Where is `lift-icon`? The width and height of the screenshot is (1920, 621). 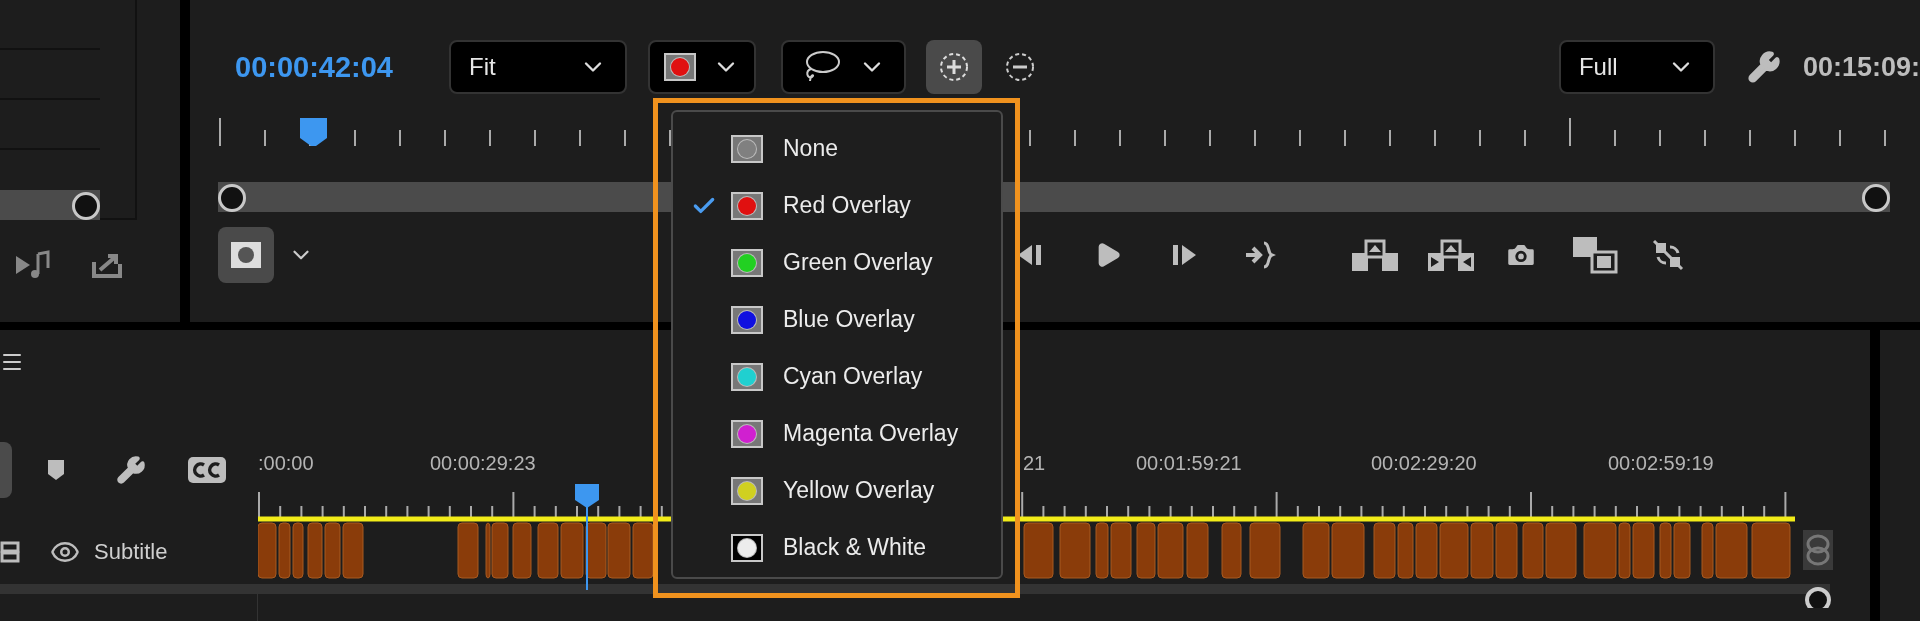
lift-icon is located at coordinates (1375, 255).